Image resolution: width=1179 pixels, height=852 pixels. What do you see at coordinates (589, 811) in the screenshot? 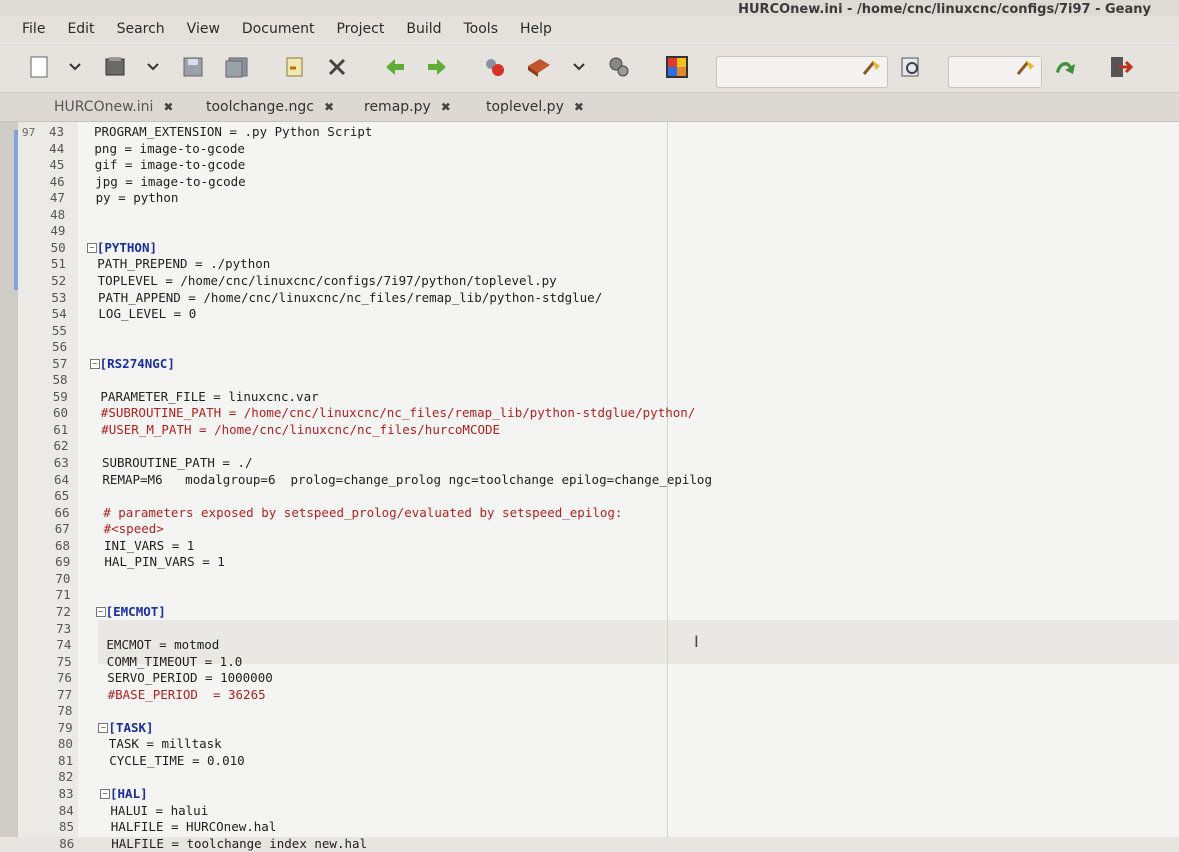
I see `code-line: 84 HALUI = halui` at bounding box center [589, 811].